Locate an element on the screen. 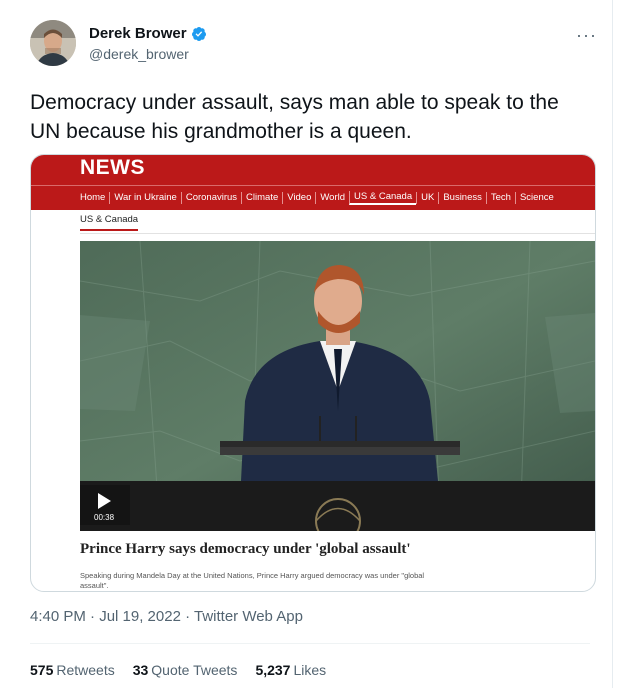  author-name: Derek Brower is located at coordinates (138, 33).